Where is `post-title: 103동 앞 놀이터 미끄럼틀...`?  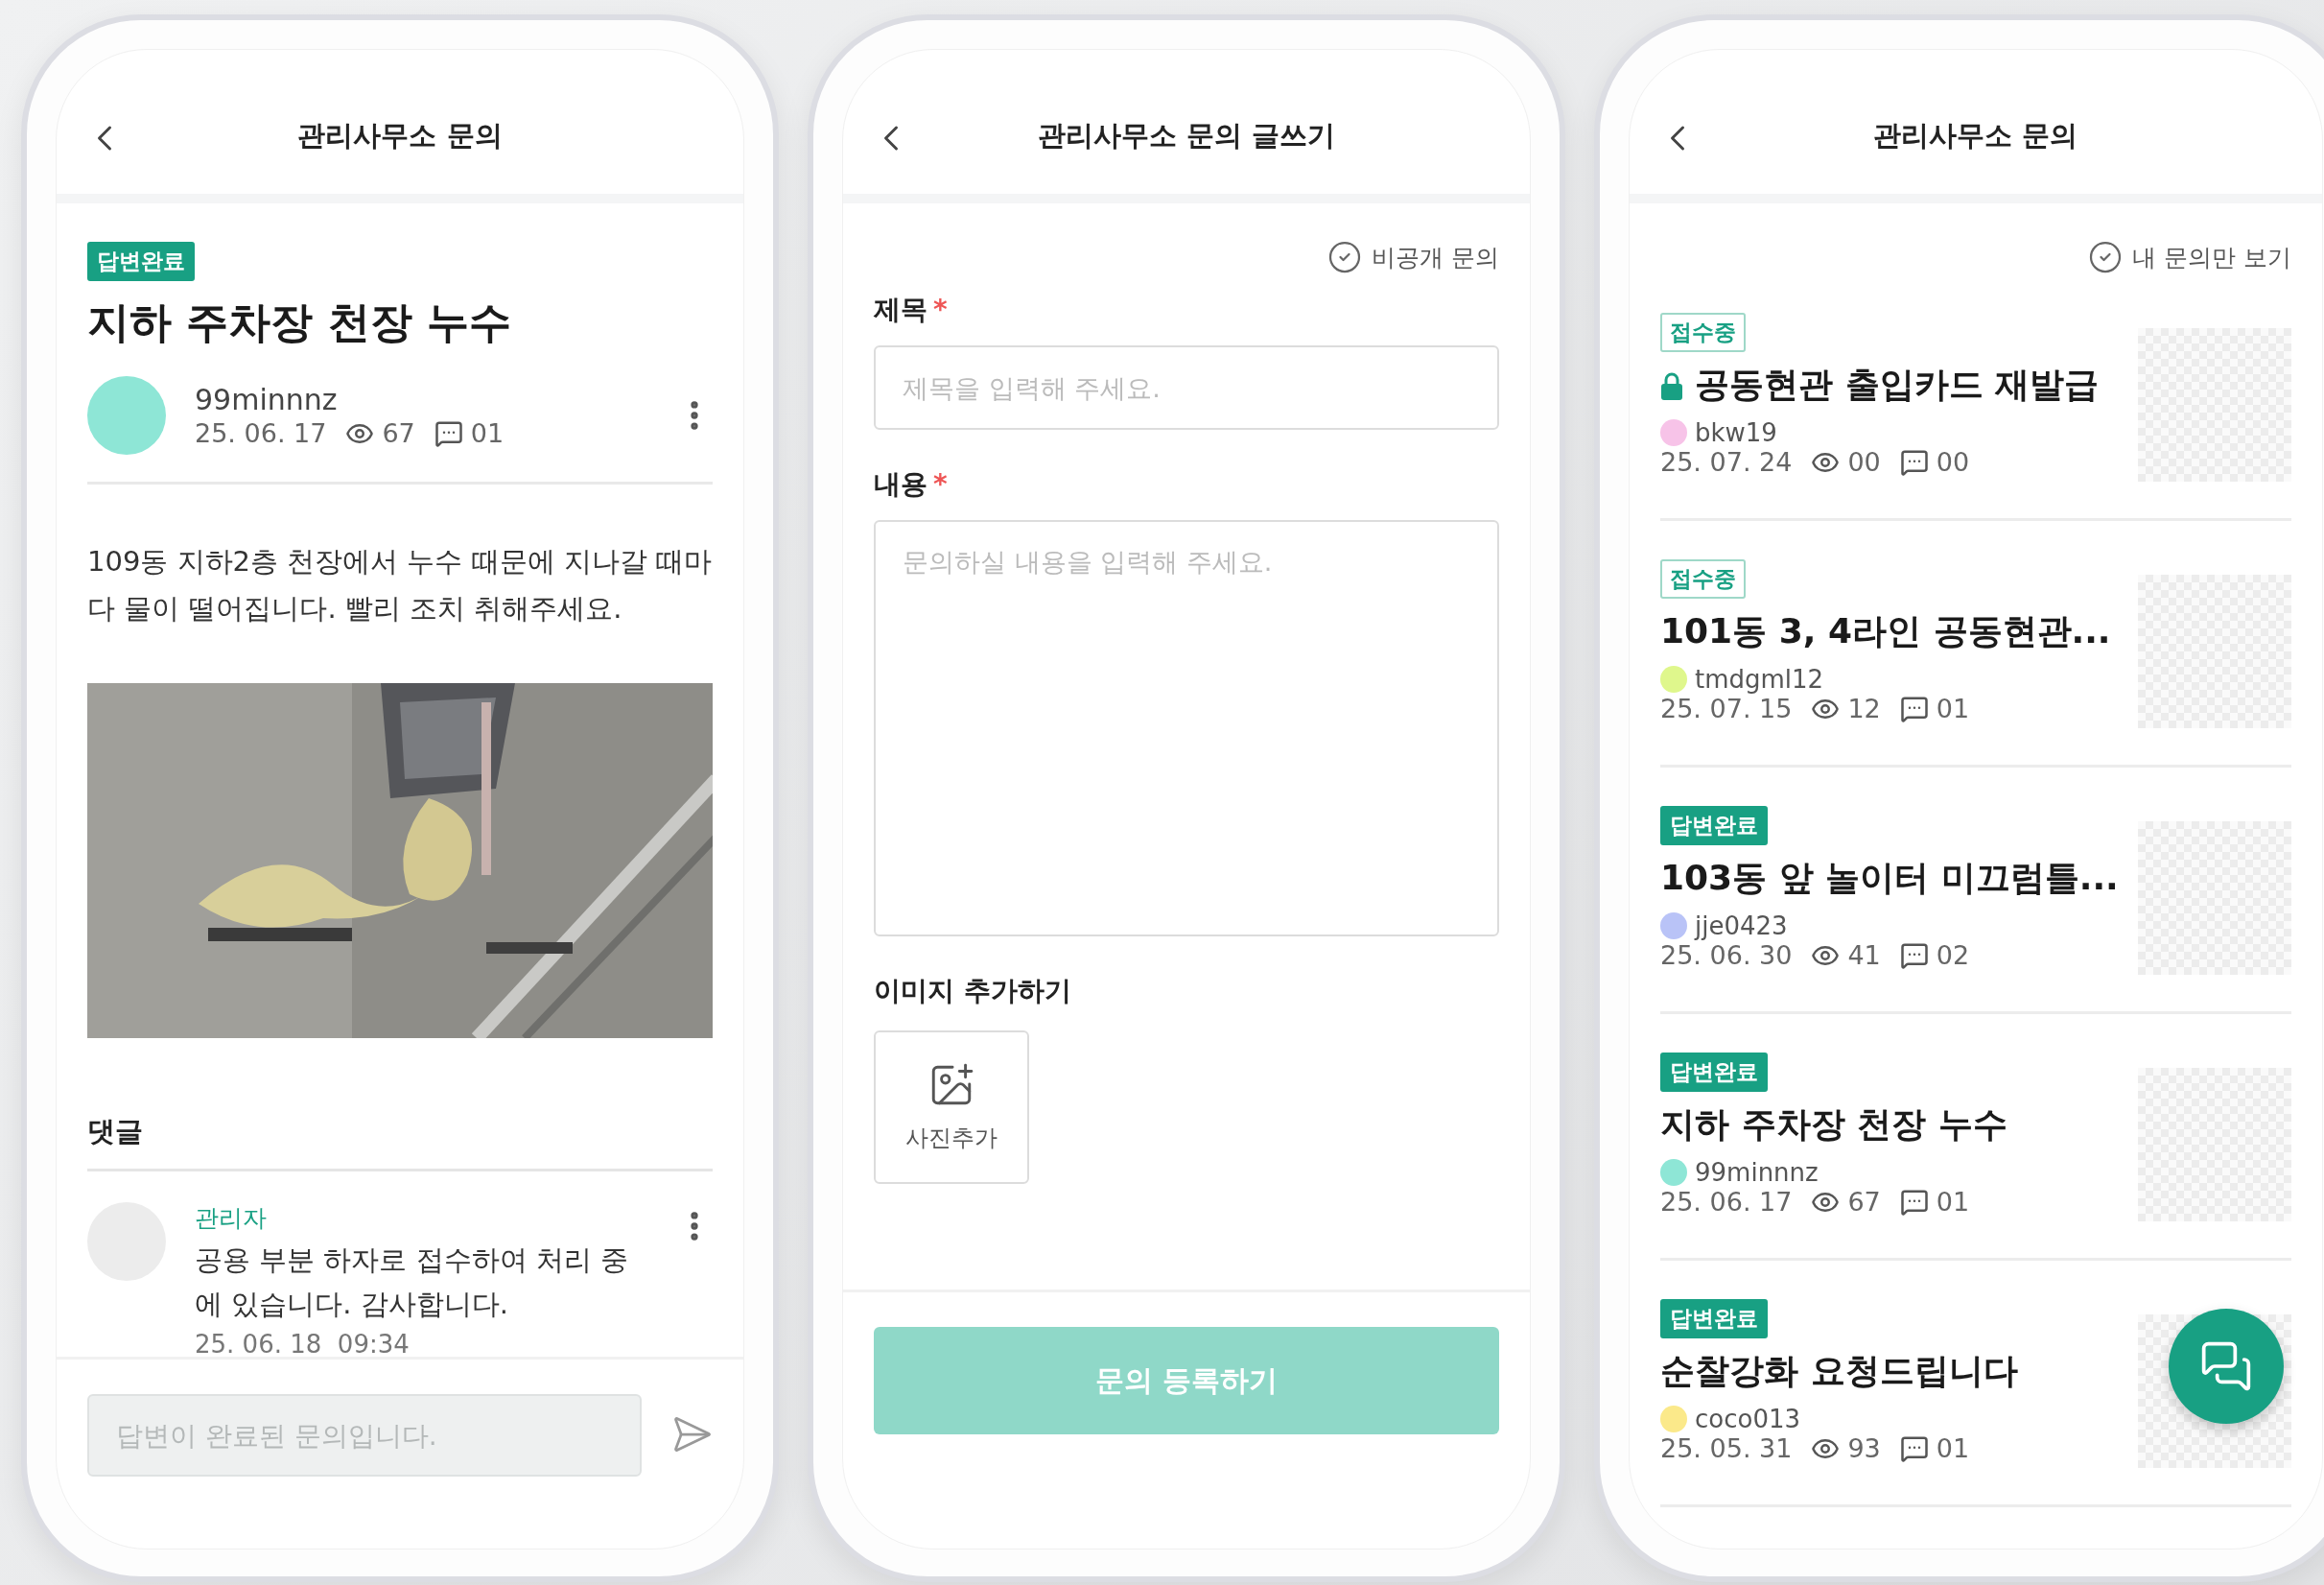
post-title: 103동 앞 놀이터 미끄럼틀... is located at coordinates (1889, 878).